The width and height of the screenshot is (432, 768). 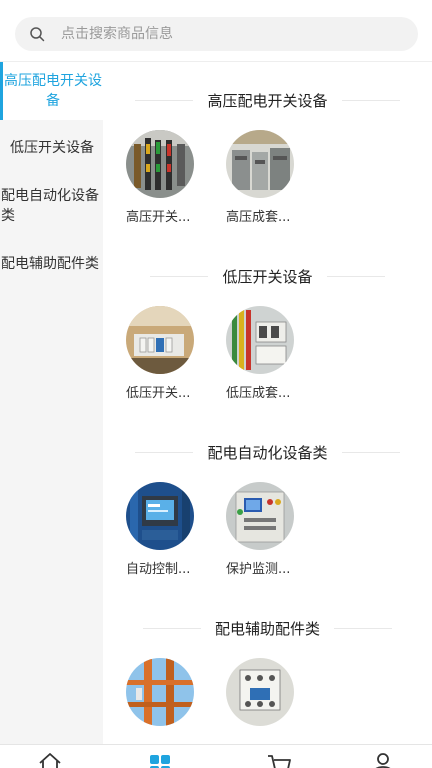 I want to click on section-header: 配电自动化设备类, so click(x=267, y=452).